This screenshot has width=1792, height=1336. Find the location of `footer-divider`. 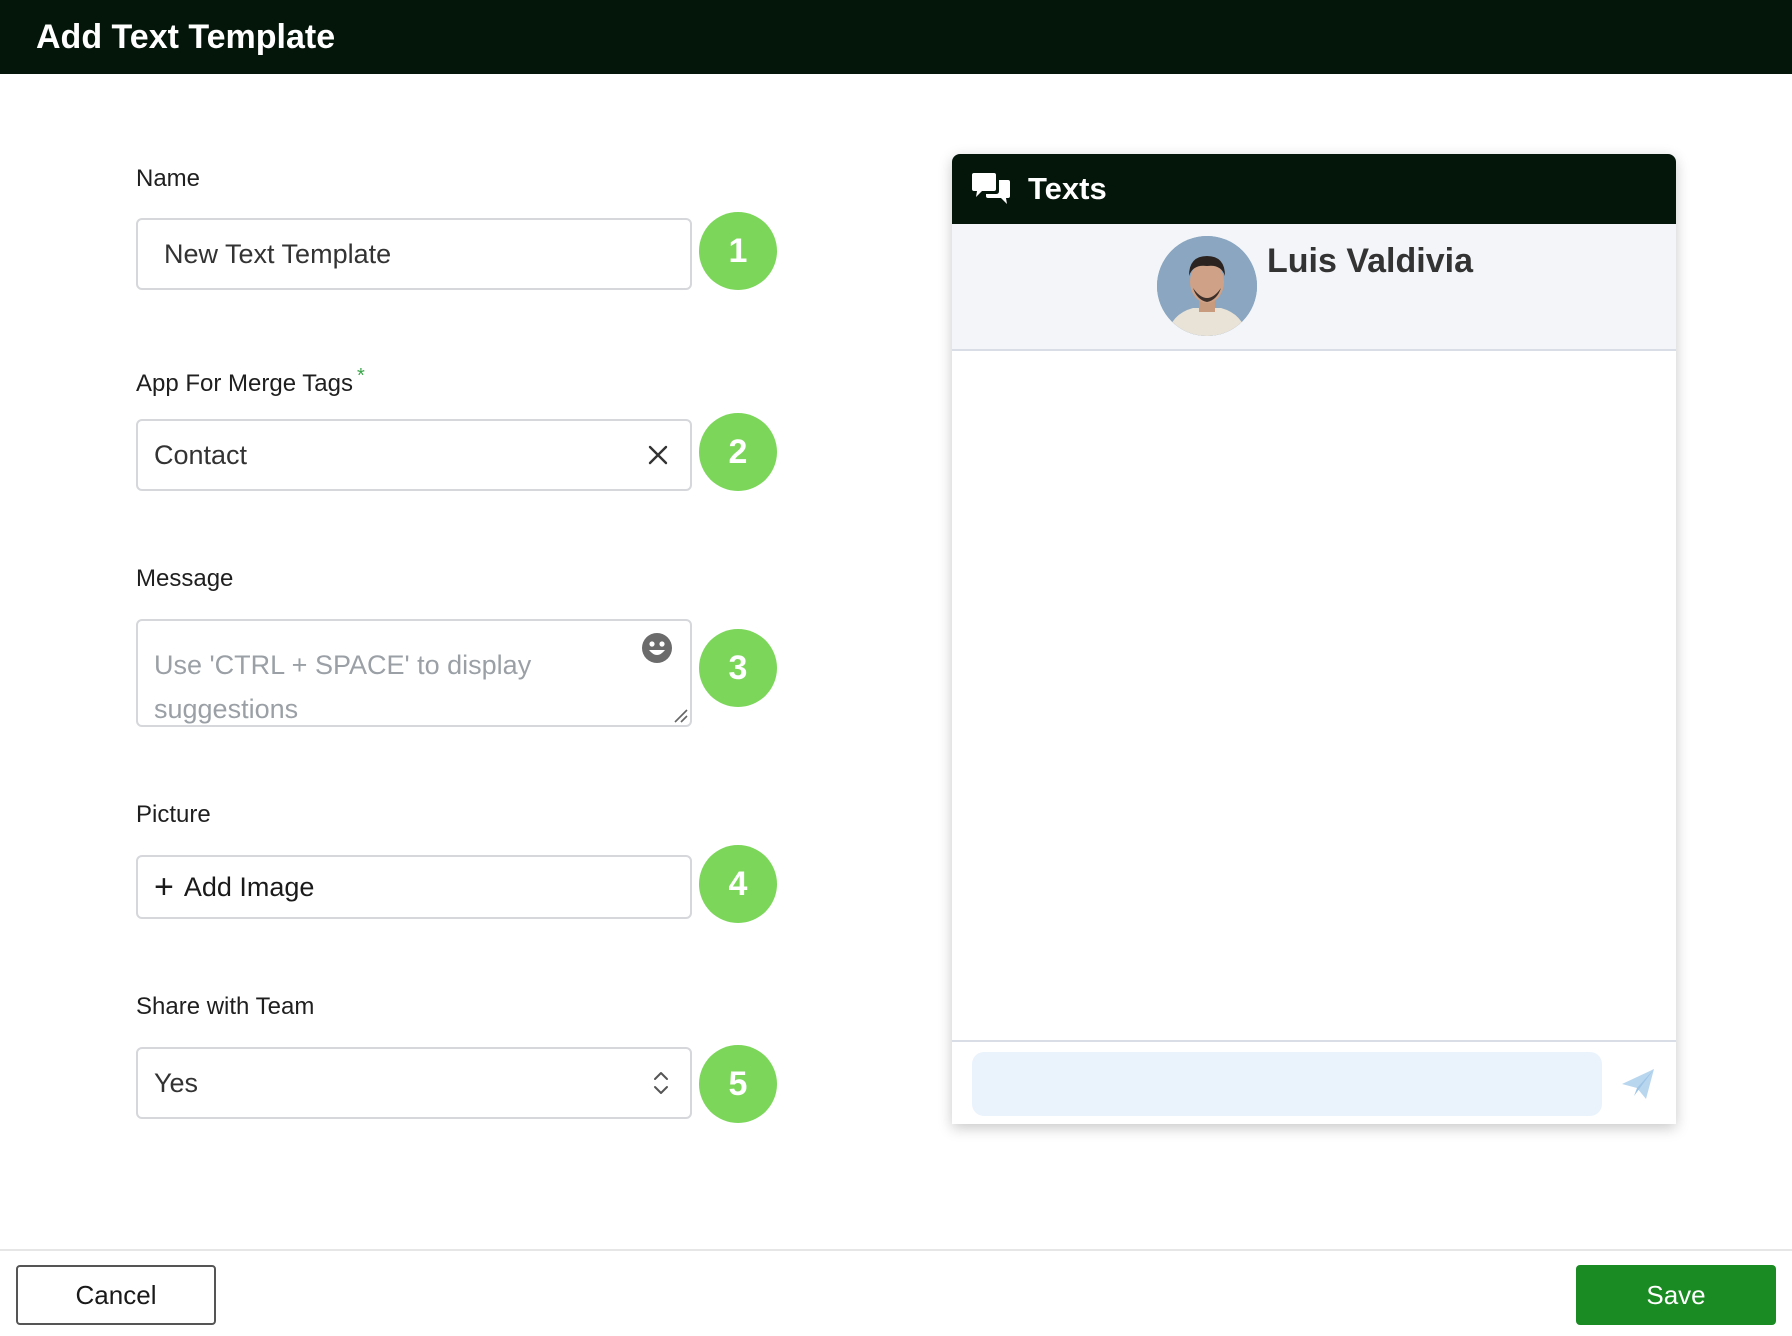

footer-divider is located at coordinates (896, 1250).